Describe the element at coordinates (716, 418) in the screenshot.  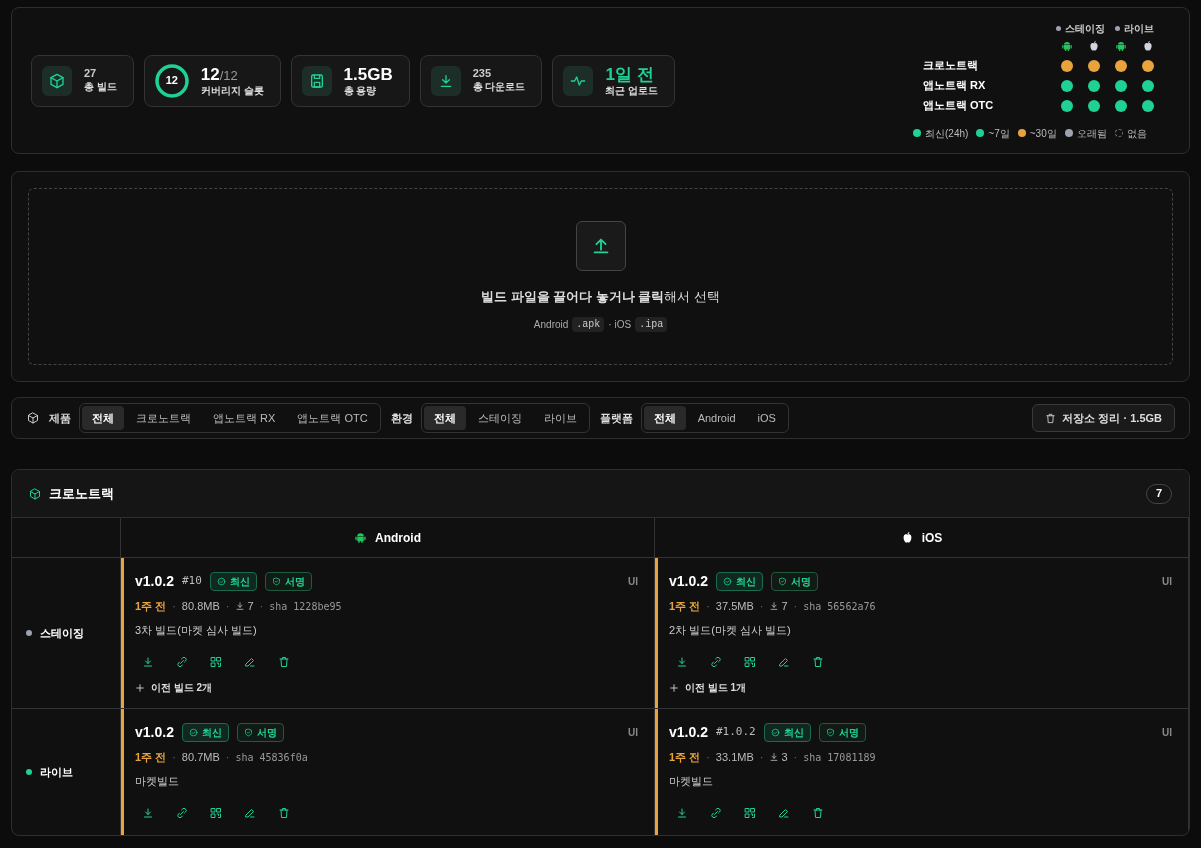
I see `filter-tab: Android` at that location.